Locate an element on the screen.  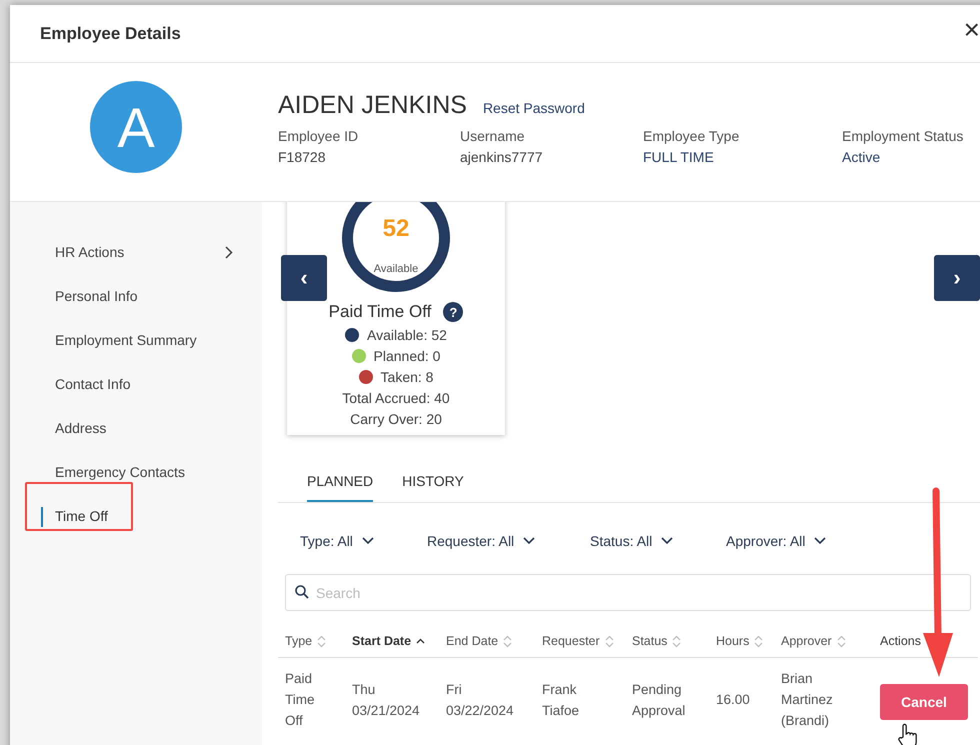
card-title: Paid Time Off is located at coordinates (380, 312).